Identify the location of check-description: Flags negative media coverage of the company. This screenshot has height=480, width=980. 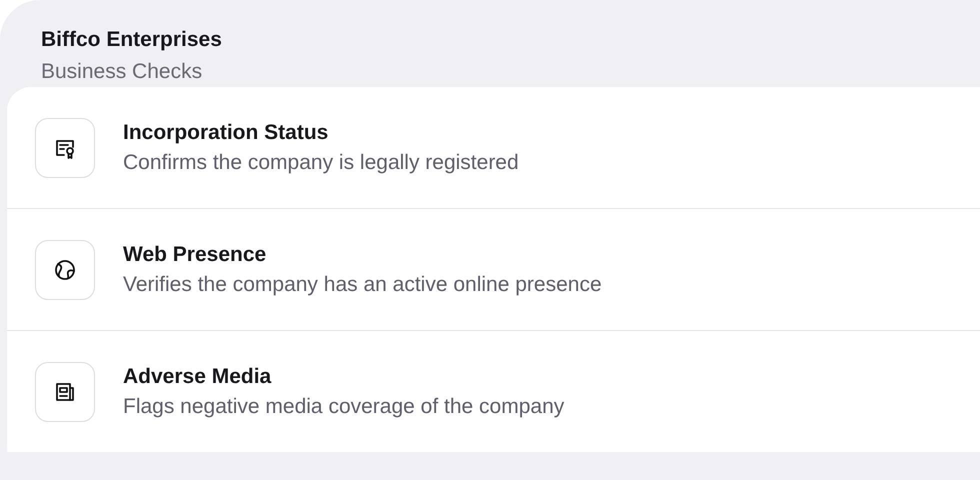
(343, 407).